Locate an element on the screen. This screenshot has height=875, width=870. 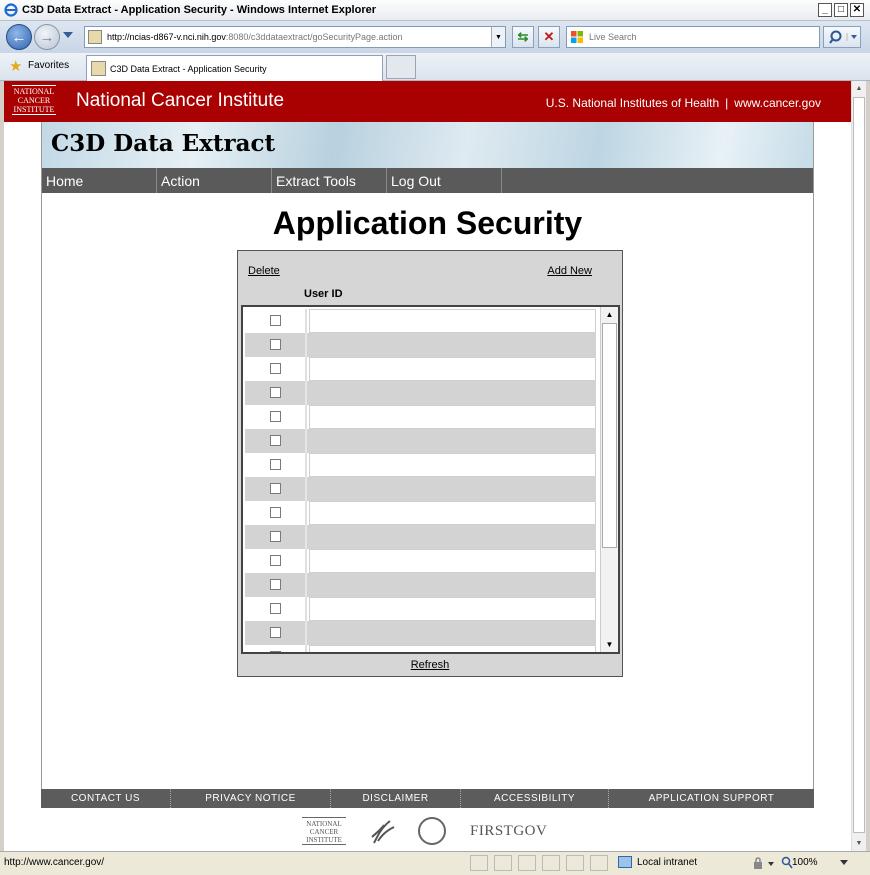
minimize-button: _ is located at coordinates (825, 10).